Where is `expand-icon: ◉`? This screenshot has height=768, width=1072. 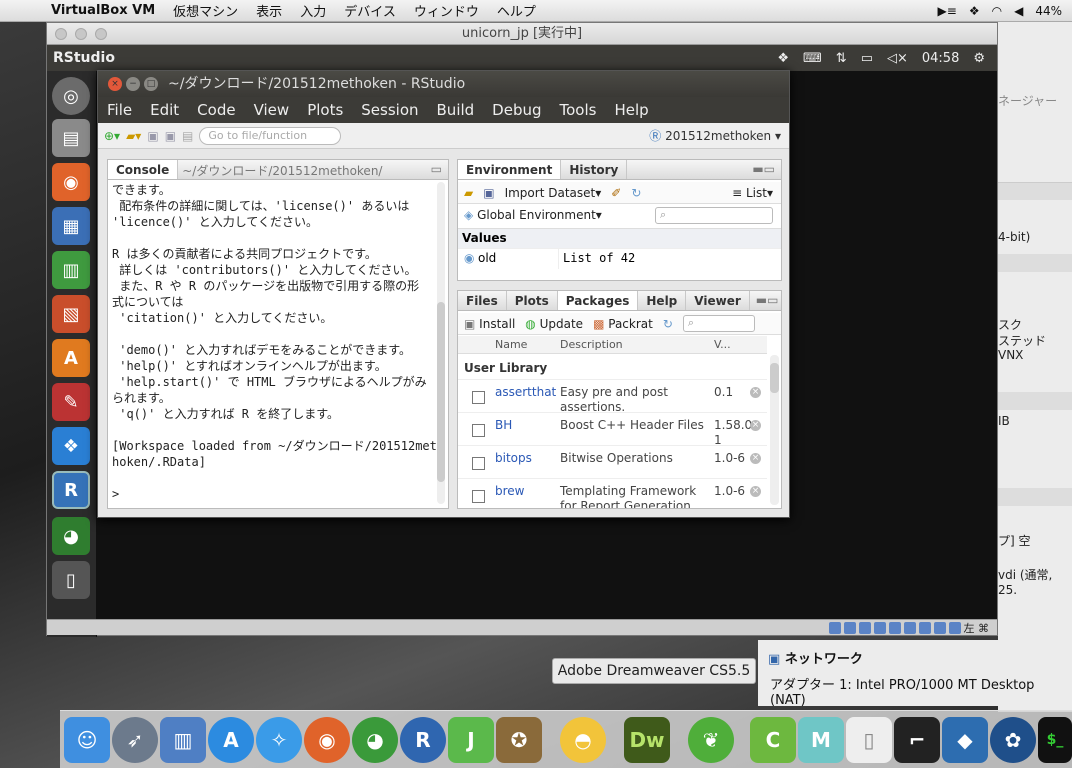
expand-icon: ◉ is located at coordinates (469, 258).